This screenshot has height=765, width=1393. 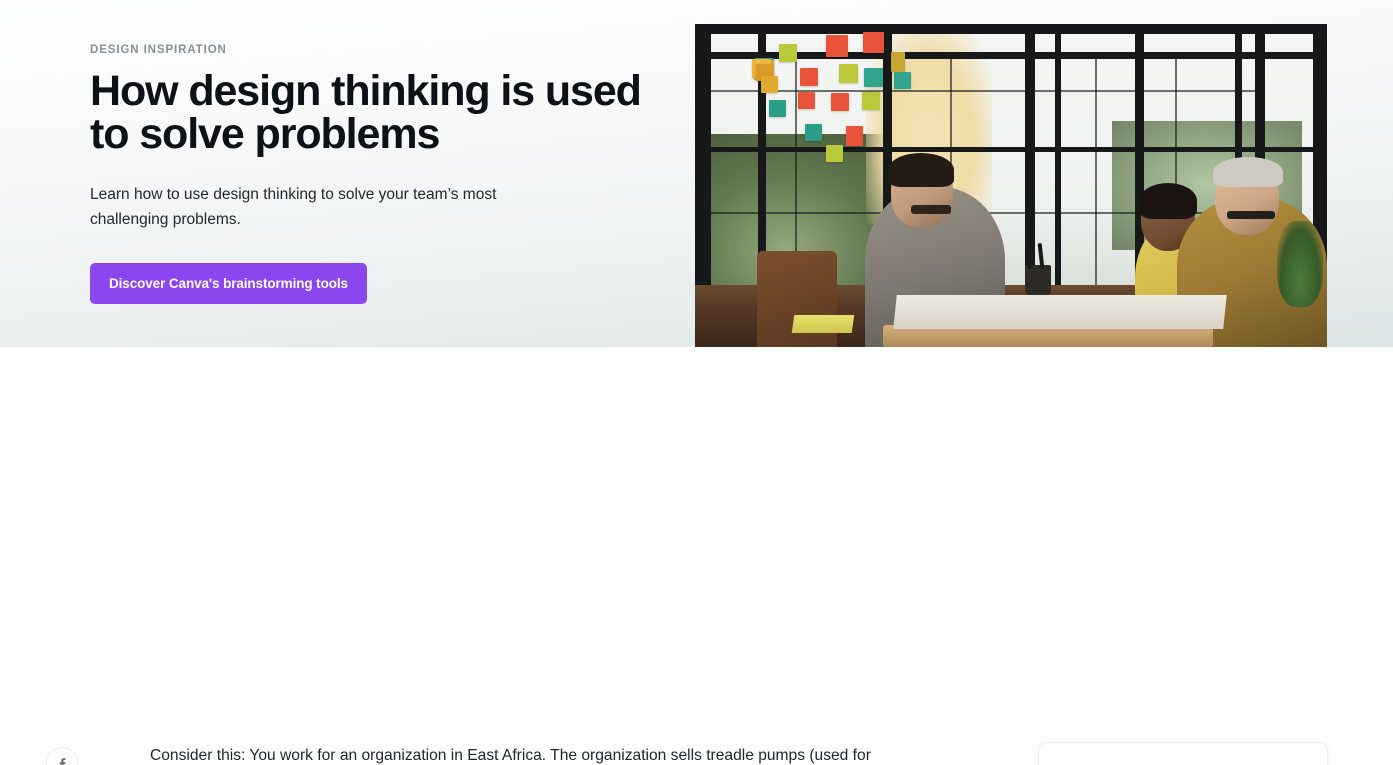 I want to click on person-middle-hair, so click(x=1168, y=201).